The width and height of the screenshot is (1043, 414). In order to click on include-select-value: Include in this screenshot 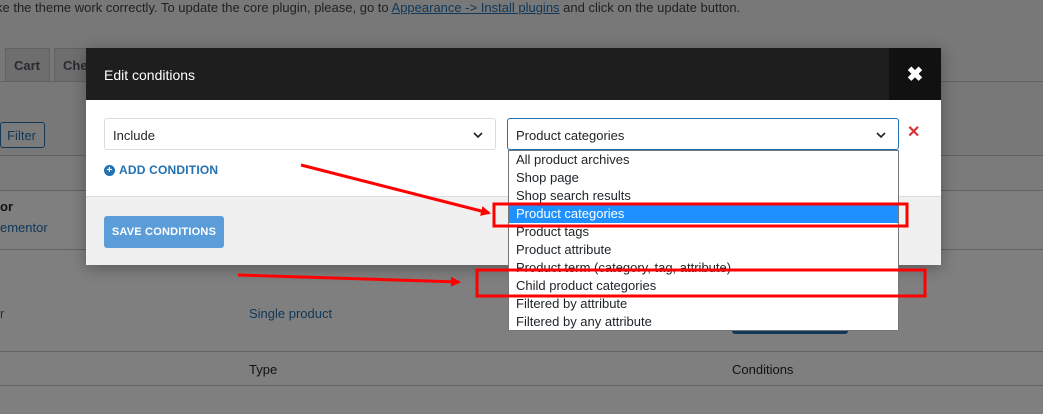, I will do `click(134, 135)`.